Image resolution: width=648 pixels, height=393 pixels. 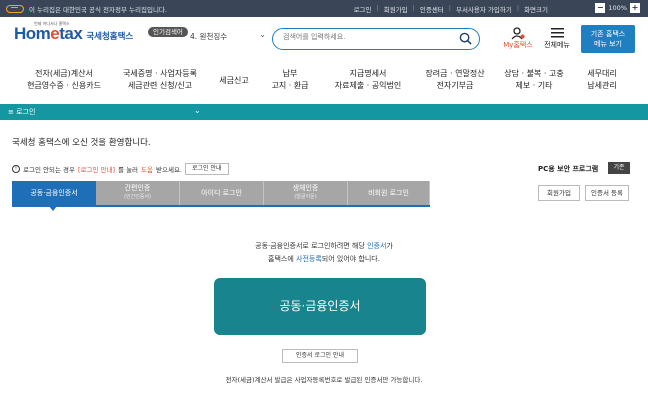 I want to click on info-icon: !, so click(x=16, y=169).